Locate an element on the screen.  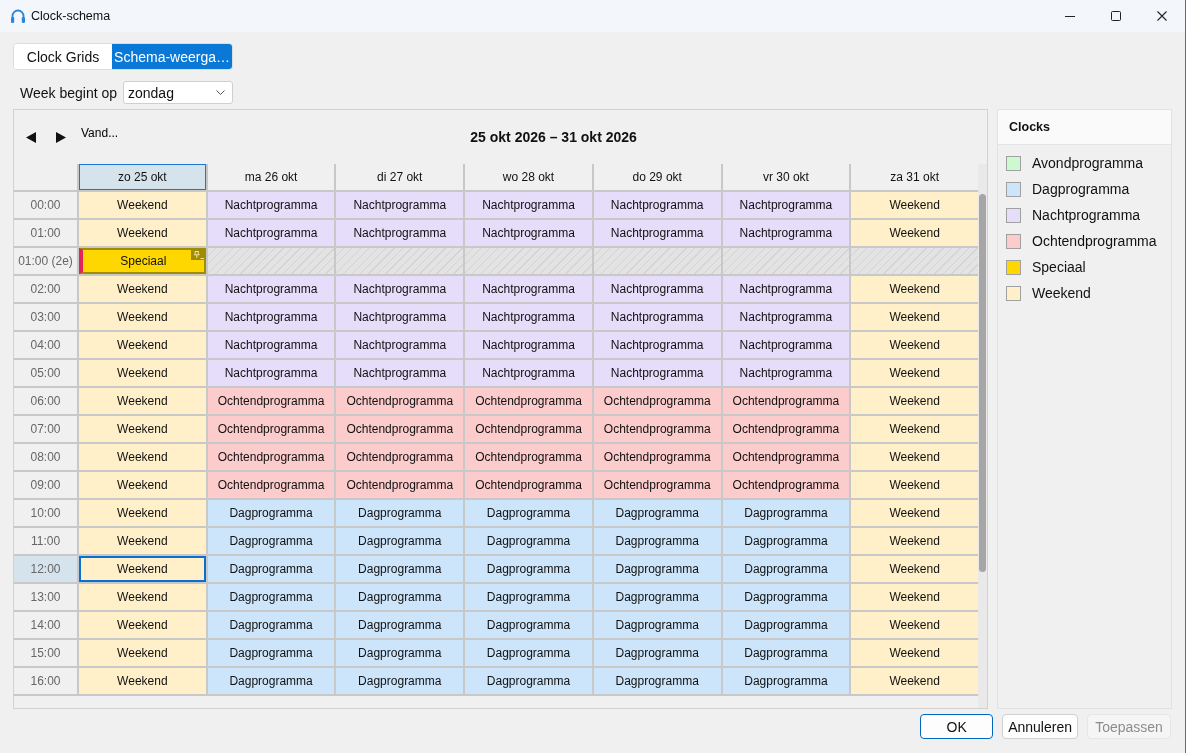
day-header: za 31 okt is located at coordinates (914, 177).